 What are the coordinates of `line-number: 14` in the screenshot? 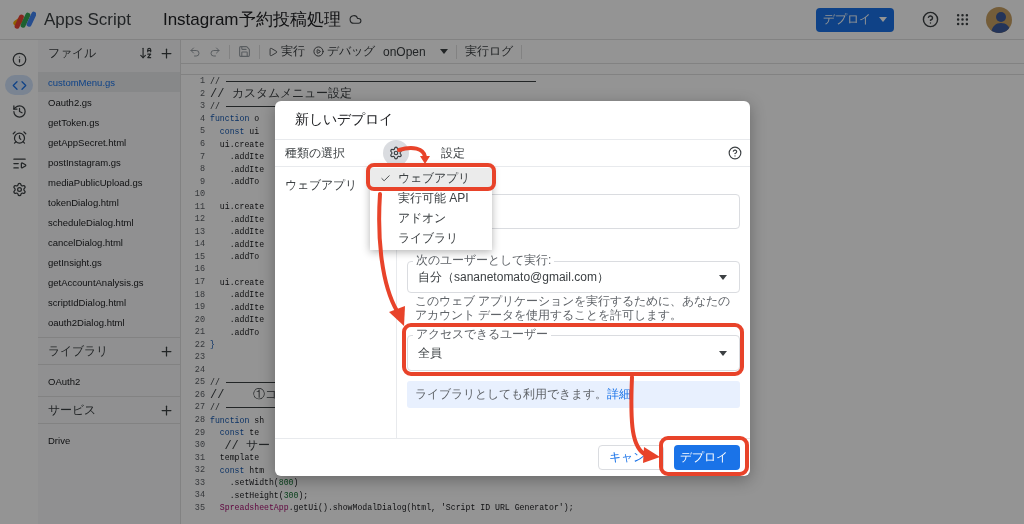 It's located at (199, 244).